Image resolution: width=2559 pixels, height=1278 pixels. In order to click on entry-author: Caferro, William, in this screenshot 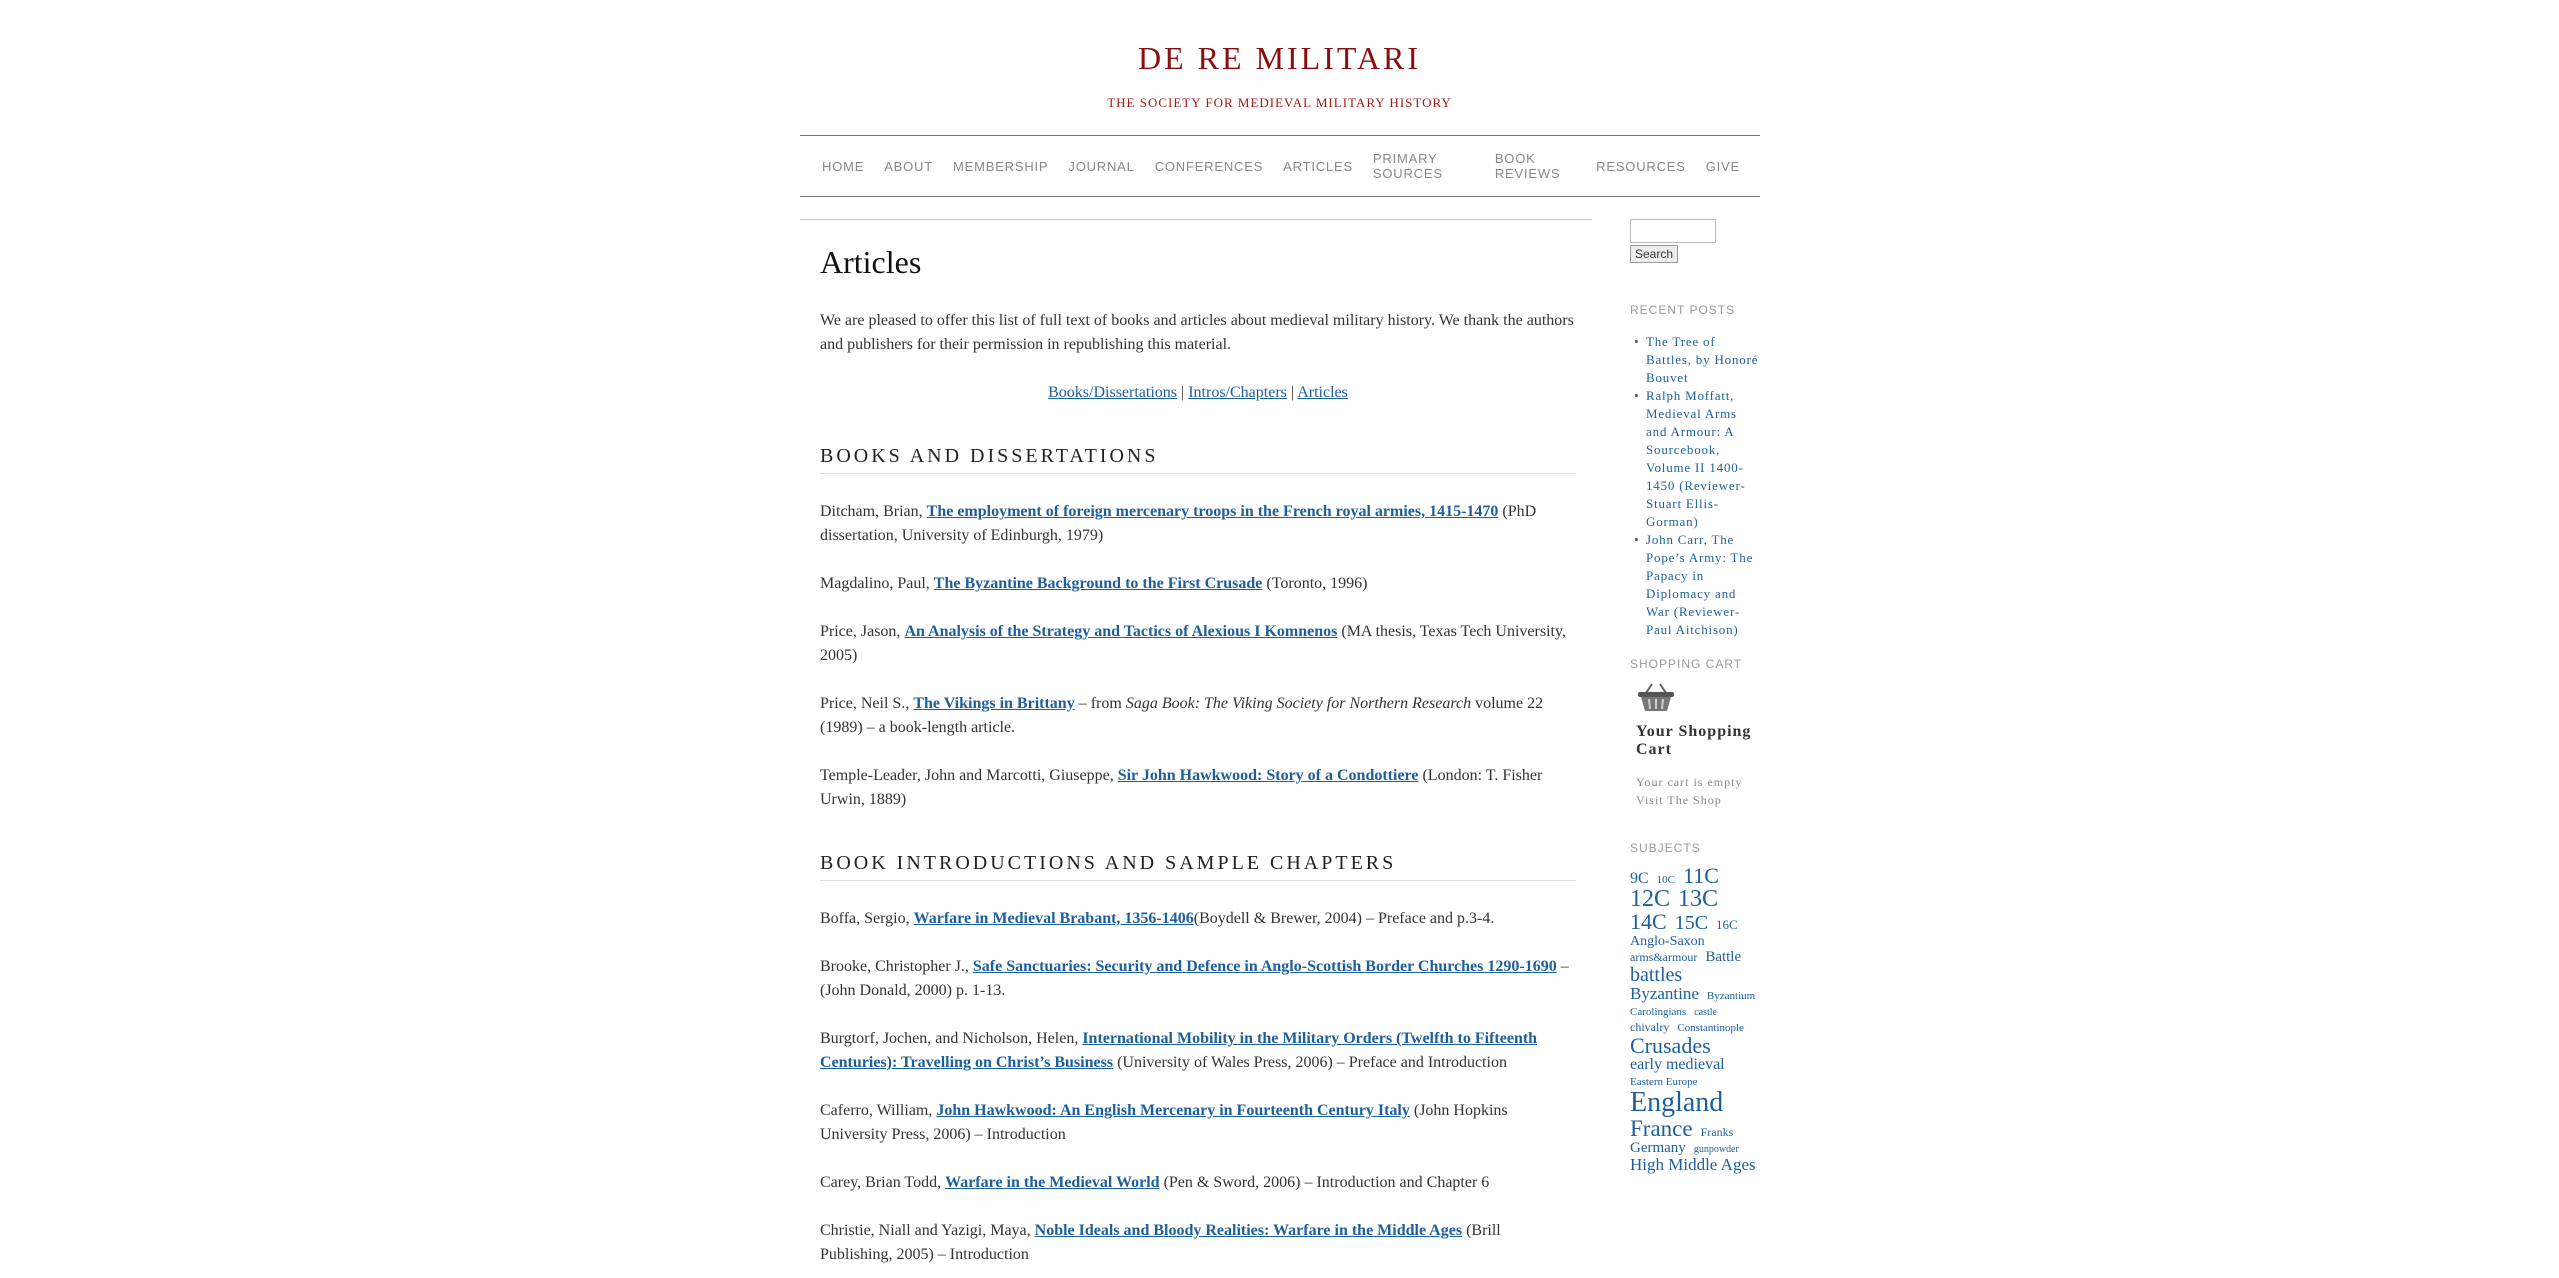, I will do `click(878, 1110)`.